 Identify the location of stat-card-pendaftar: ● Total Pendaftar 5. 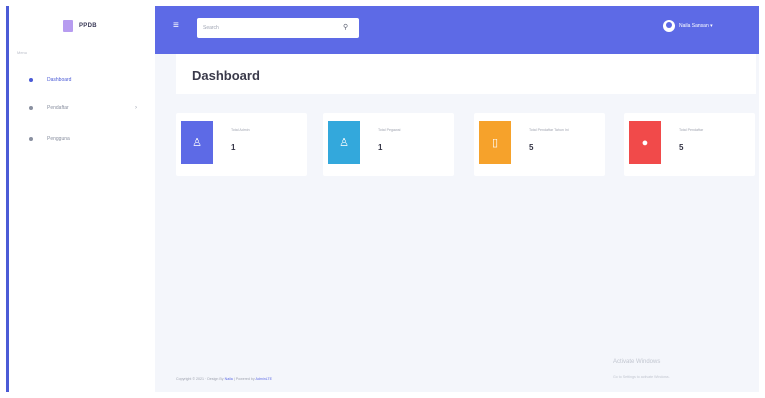
(689, 144).